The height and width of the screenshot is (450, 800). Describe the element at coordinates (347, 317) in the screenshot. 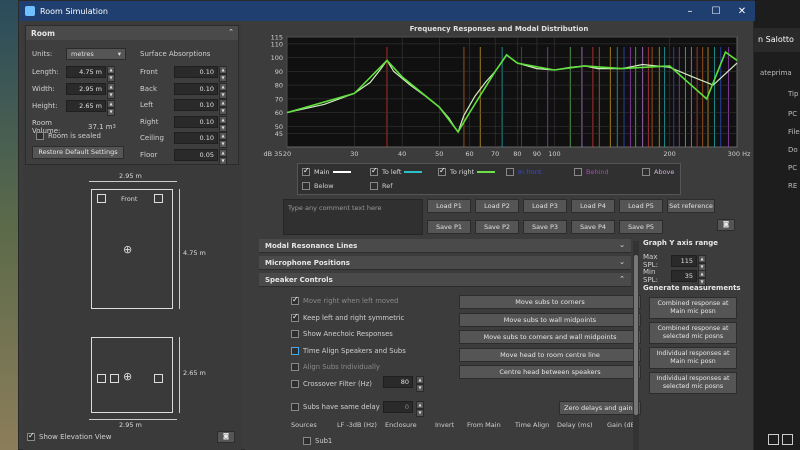

I see `speaker-option: Keep left and right symmetric` at that location.